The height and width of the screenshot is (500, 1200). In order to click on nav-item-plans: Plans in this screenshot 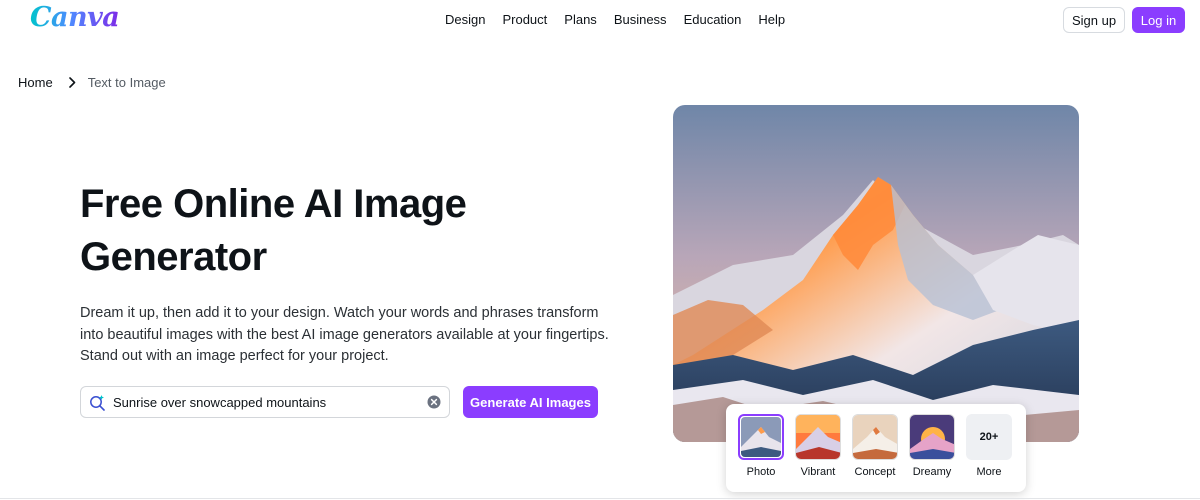, I will do `click(580, 19)`.